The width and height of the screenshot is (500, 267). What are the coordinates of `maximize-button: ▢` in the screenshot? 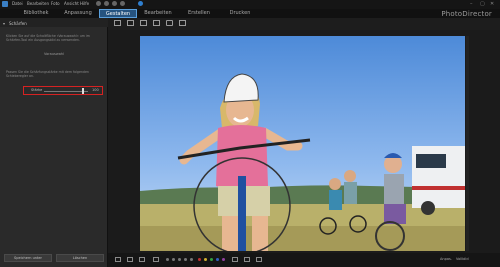 It's located at (482, 4).